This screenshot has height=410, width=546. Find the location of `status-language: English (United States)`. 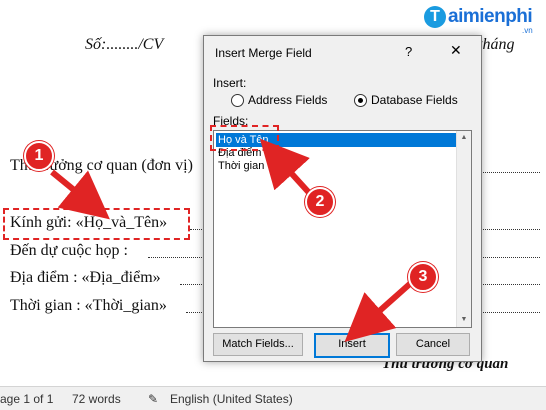

status-language: English (United States) is located at coordinates (231, 399).